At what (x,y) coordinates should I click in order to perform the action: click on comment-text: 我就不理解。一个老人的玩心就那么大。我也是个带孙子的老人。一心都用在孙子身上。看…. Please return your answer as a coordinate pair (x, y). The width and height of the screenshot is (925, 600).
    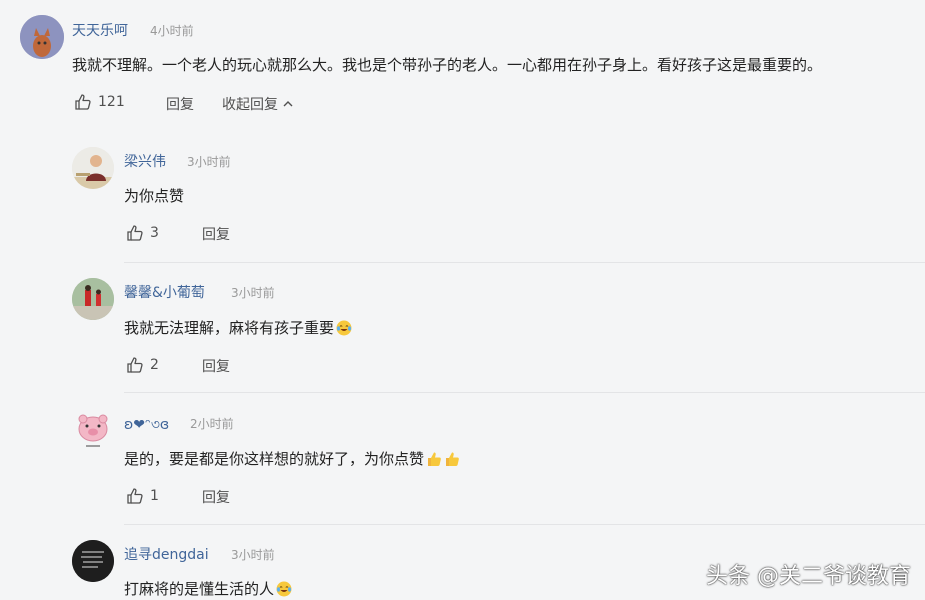
    Looking at the image, I should click on (447, 65).